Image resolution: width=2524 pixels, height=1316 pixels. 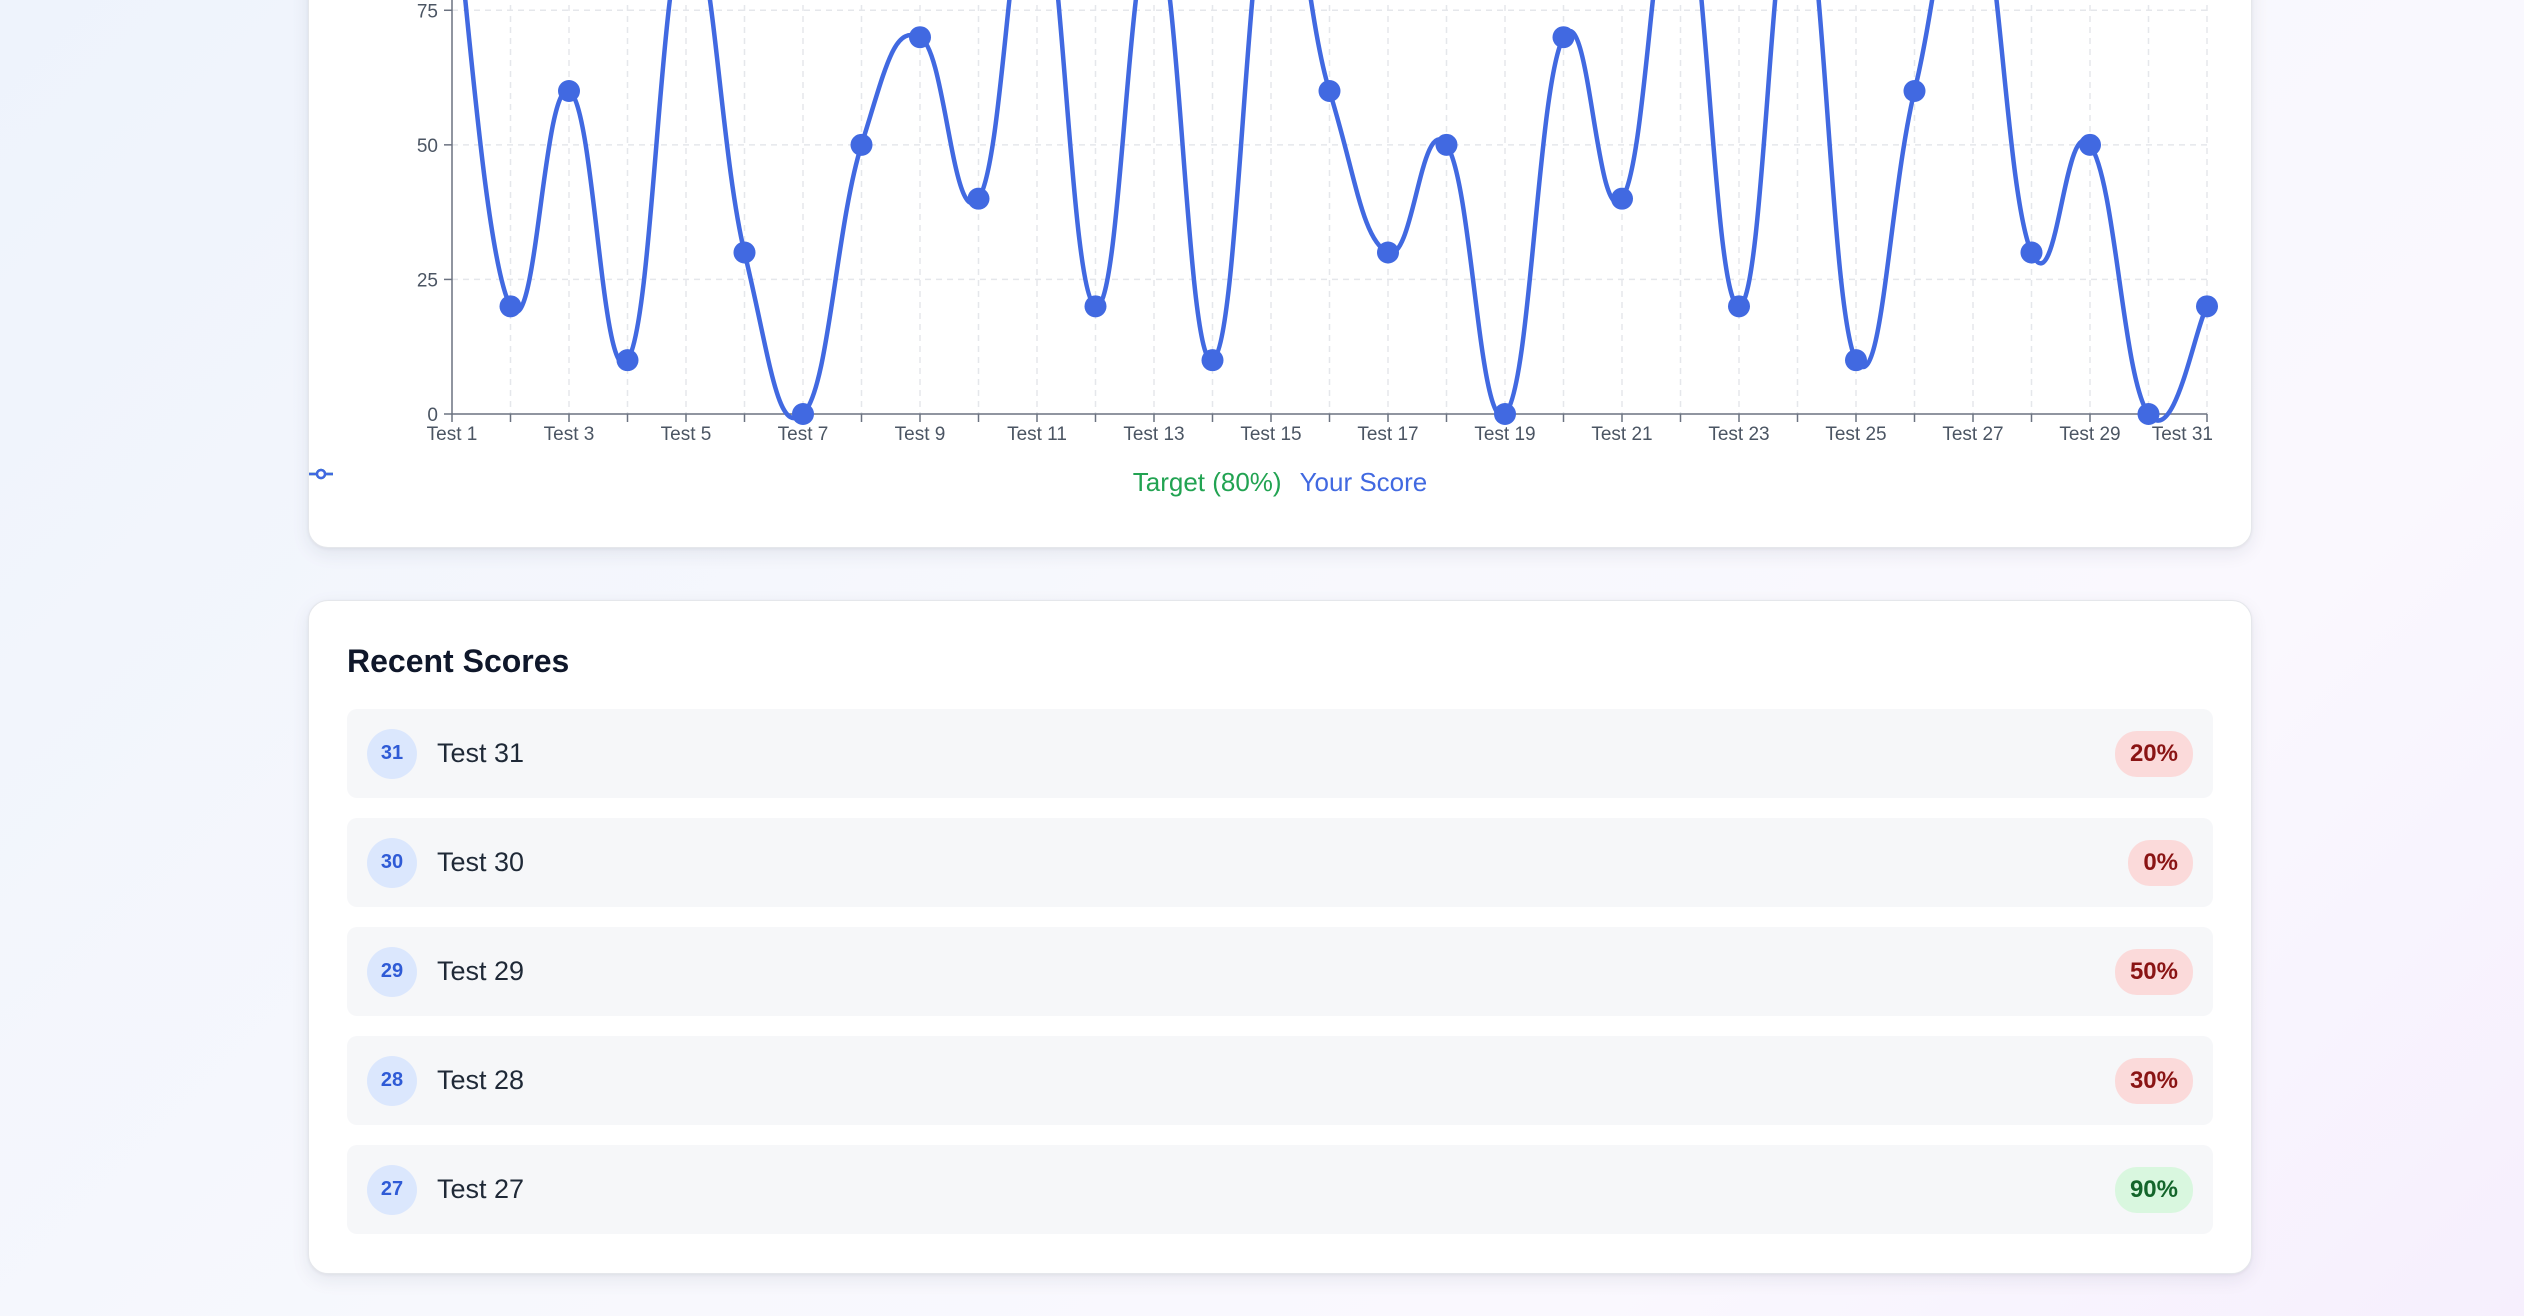 I want to click on test-name: Test 27, so click(x=481, y=1189).